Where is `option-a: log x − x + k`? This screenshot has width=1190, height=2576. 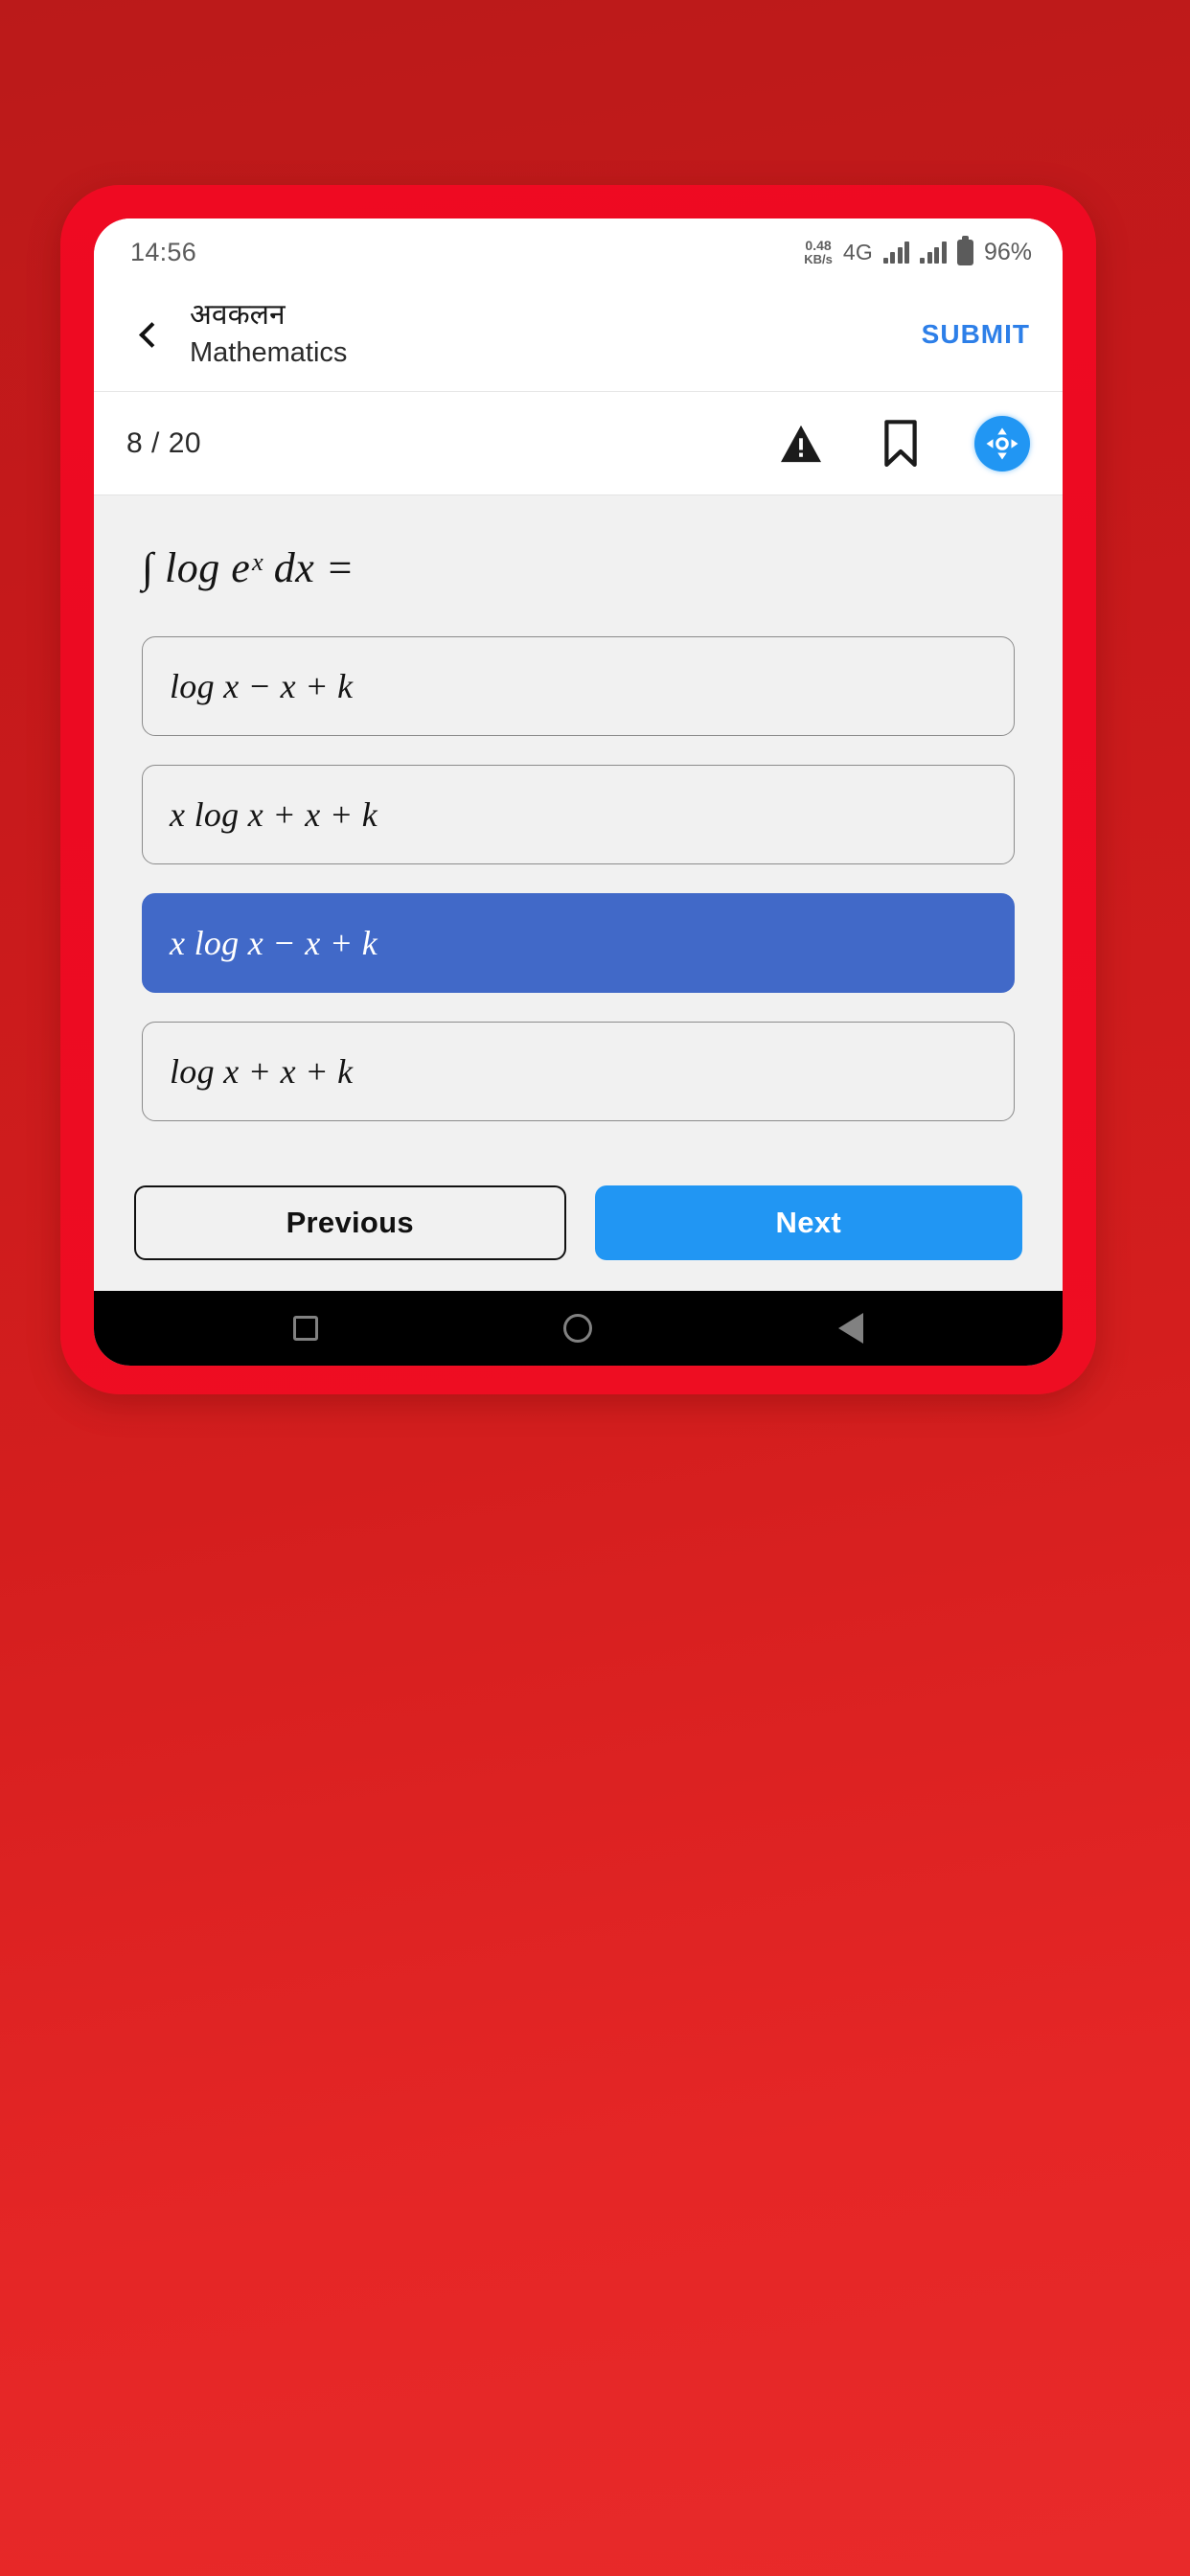
option-a: log x − x + k is located at coordinates (578, 686).